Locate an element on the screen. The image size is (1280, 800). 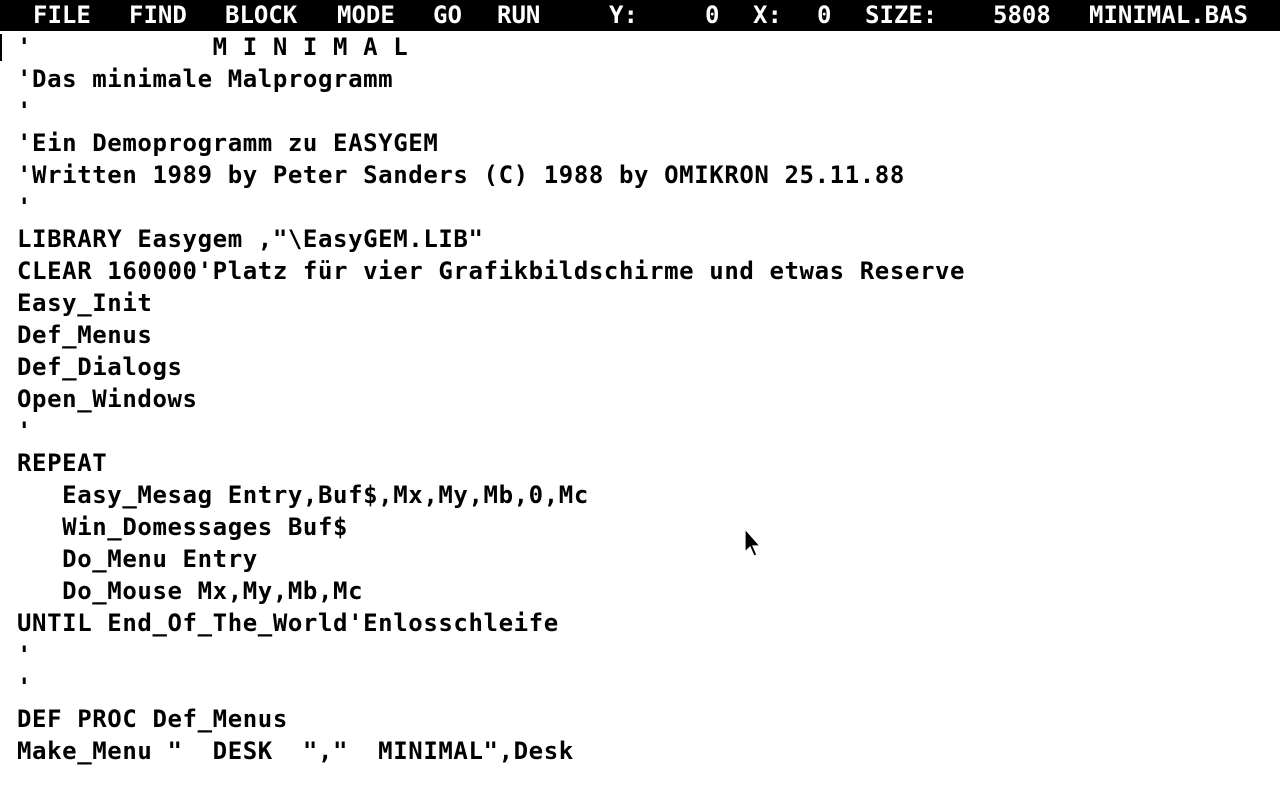
code-line: DEF PROC Def_Menus is located at coordinates (644, 719).